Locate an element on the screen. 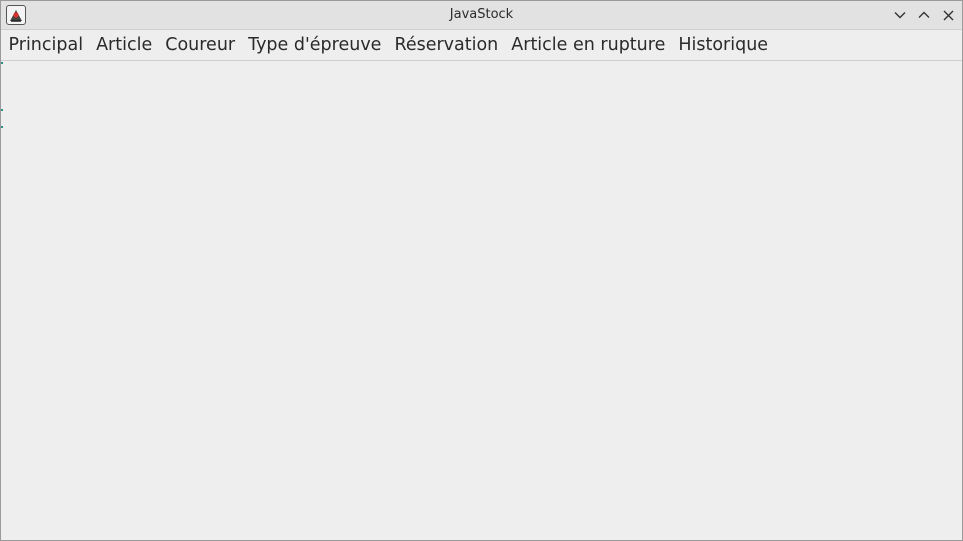 Image resolution: width=963 pixels, height=541 pixels. menu-coureur: Coureur is located at coordinates (200, 45).